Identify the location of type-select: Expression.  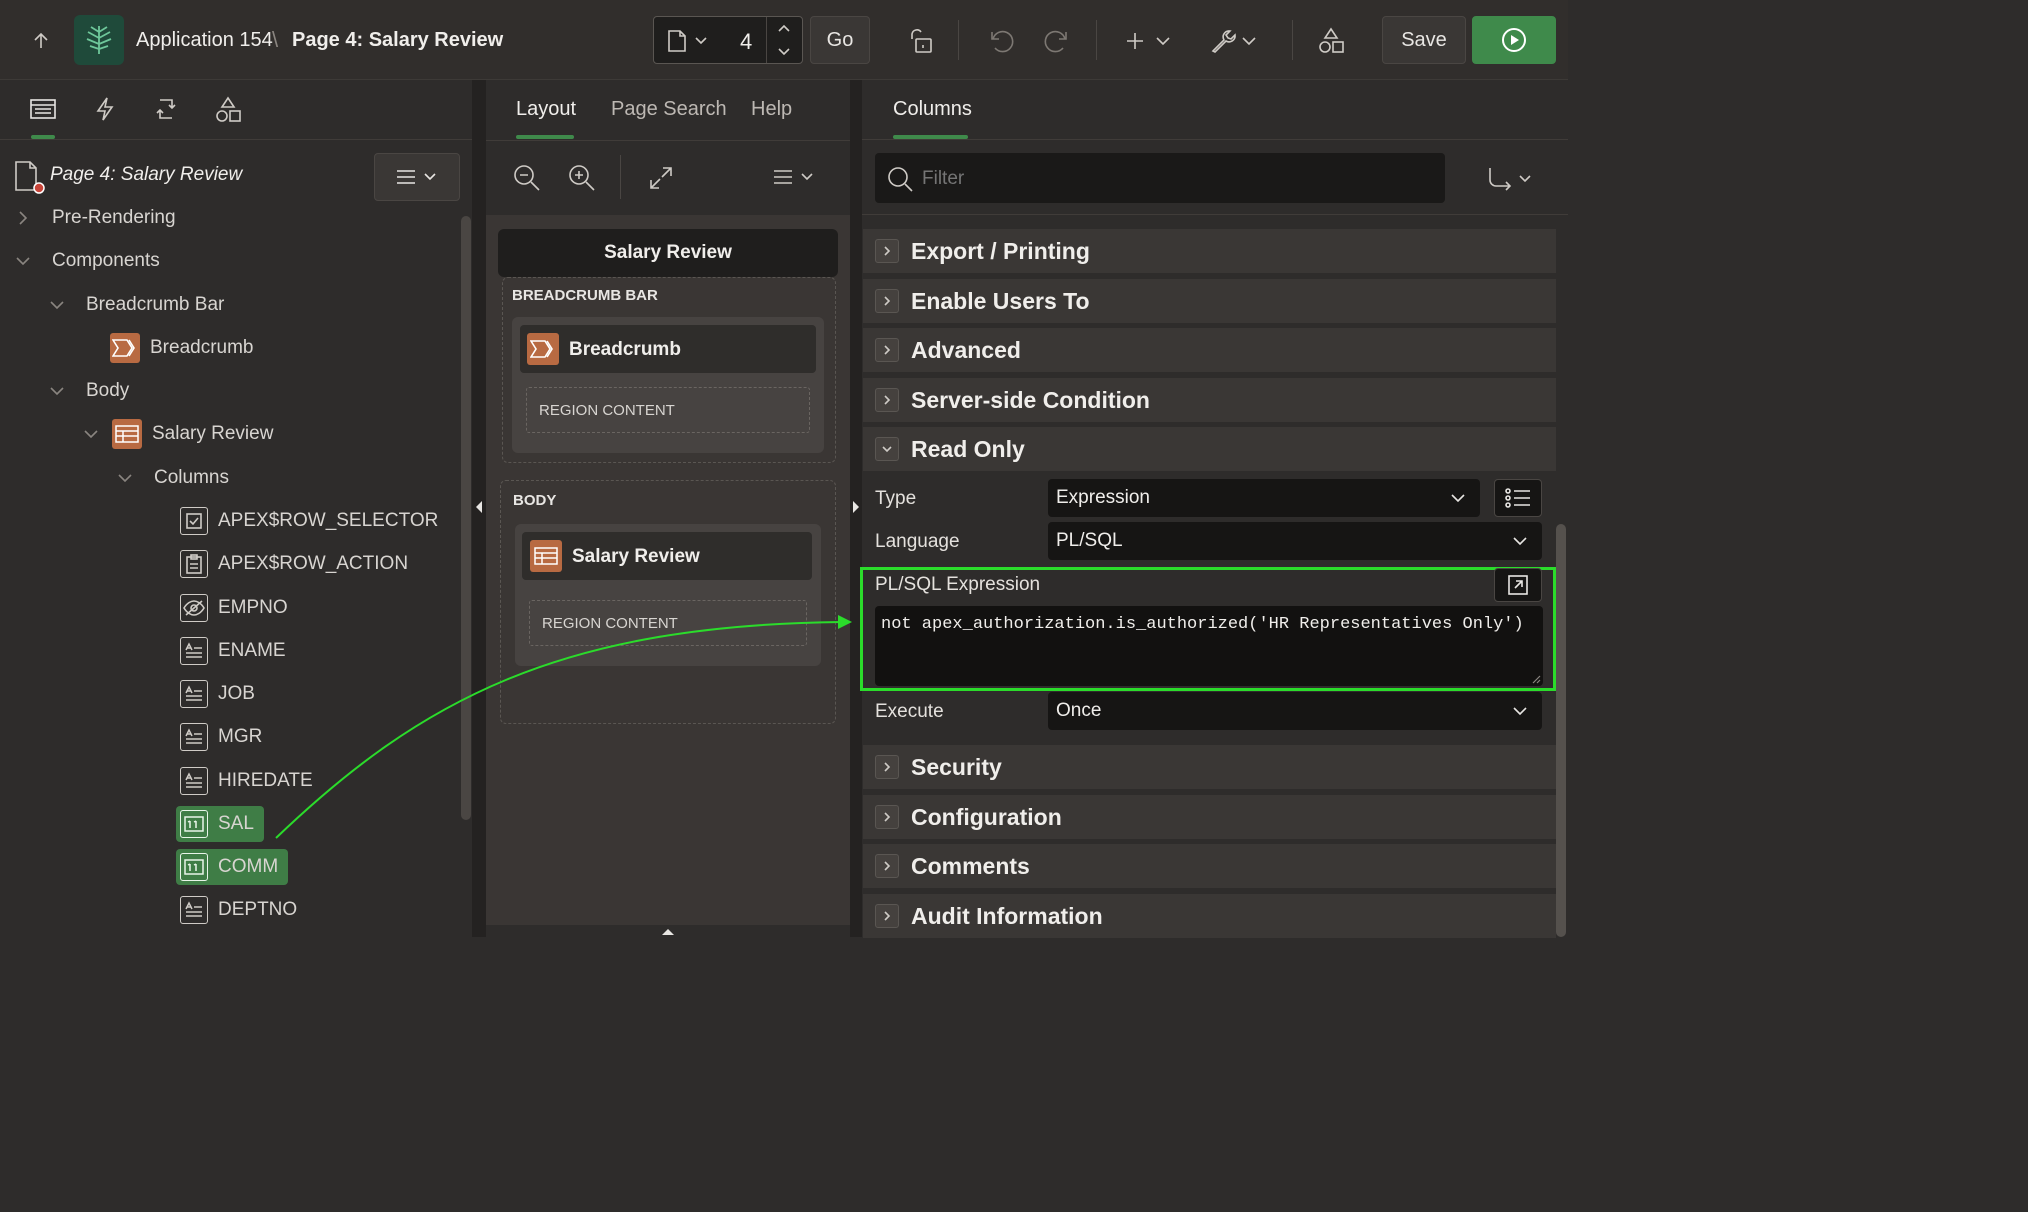
(1264, 498).